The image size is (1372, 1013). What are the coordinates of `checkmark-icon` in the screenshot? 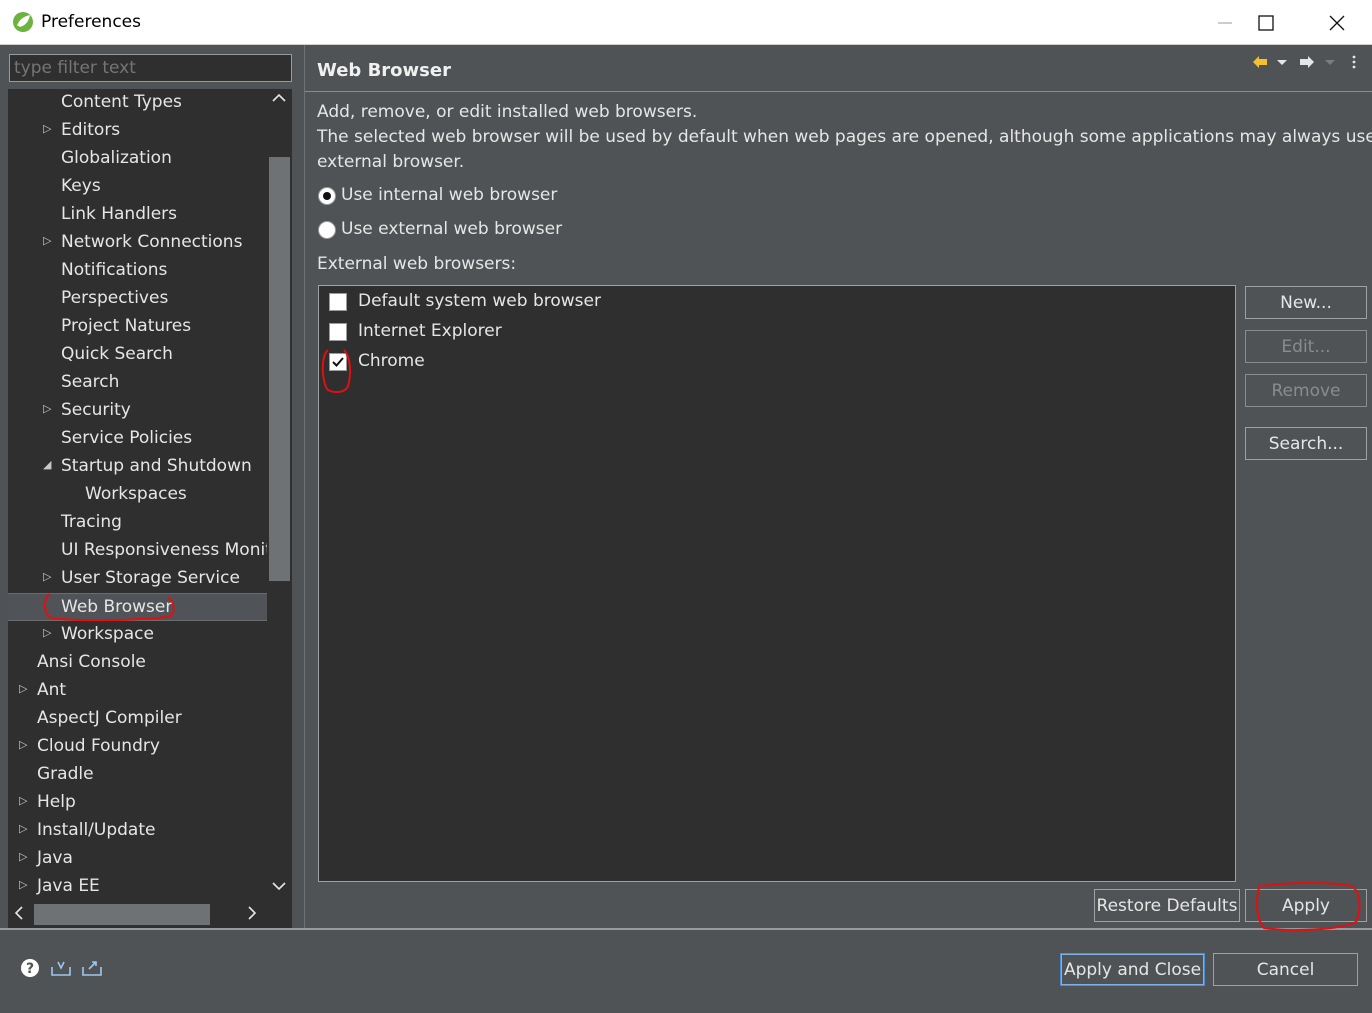 It's located at (338, 362).